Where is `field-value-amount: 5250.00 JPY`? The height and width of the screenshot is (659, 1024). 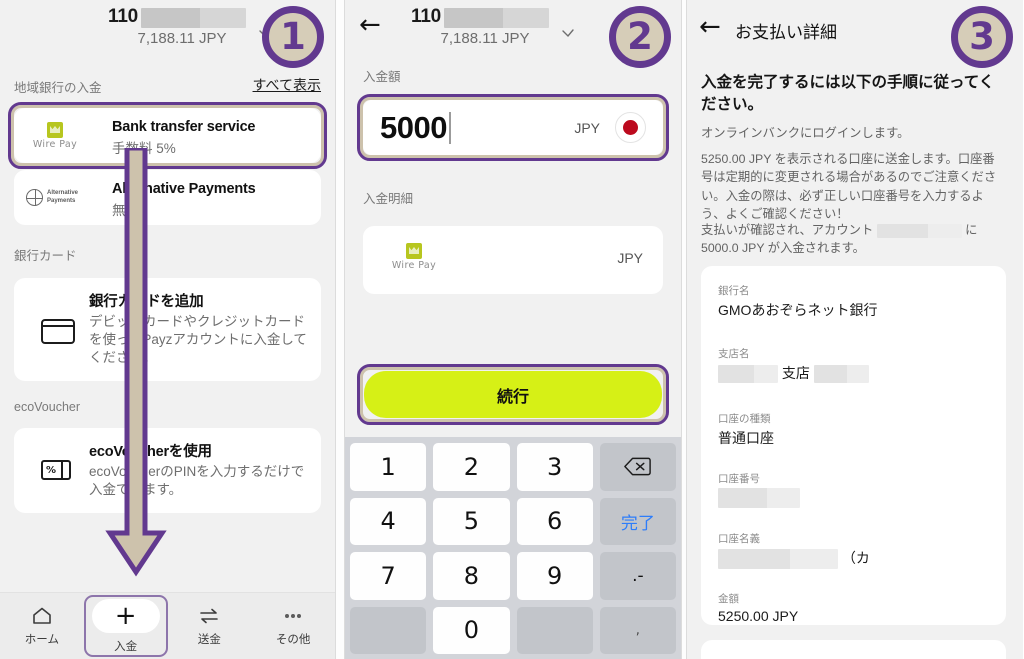 field-value-amount: 5250.00 JPY is located at coordinates (758, 616).